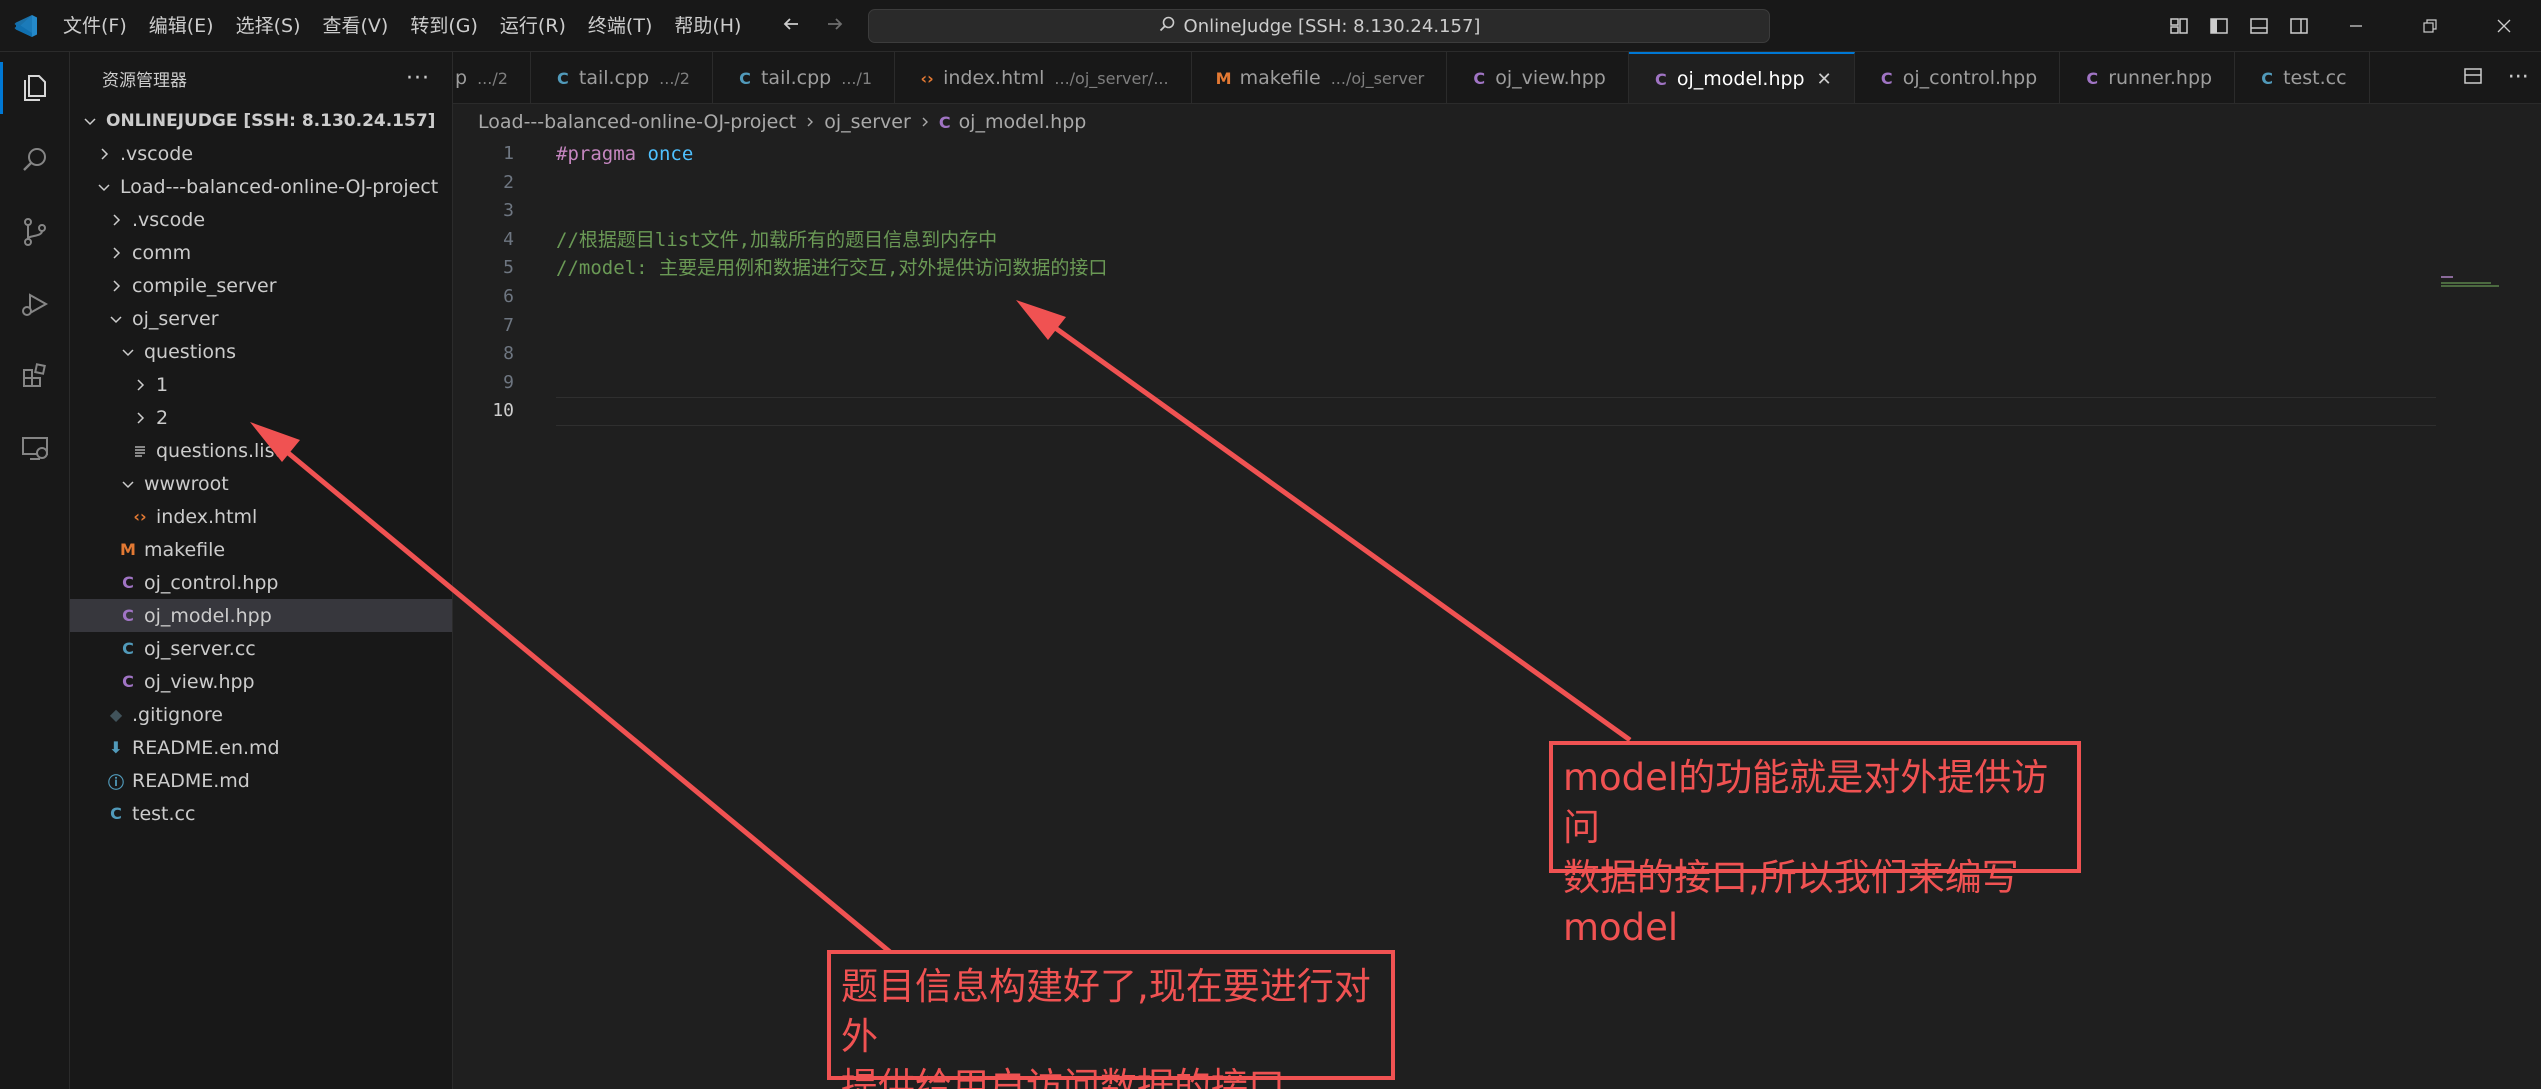 The height and width of the screenshot is (1089, 2541). Describe the element at coordinates (1280, 78) in the screenshot. I see `tab-label: makefile` at that location.